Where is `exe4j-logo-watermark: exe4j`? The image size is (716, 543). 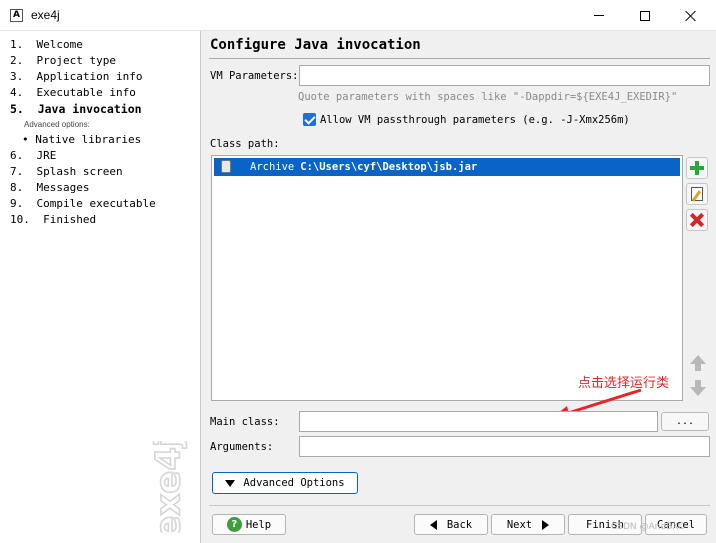 exe4j-logo-watermark: exe4j is located at coordinates (168, 487).